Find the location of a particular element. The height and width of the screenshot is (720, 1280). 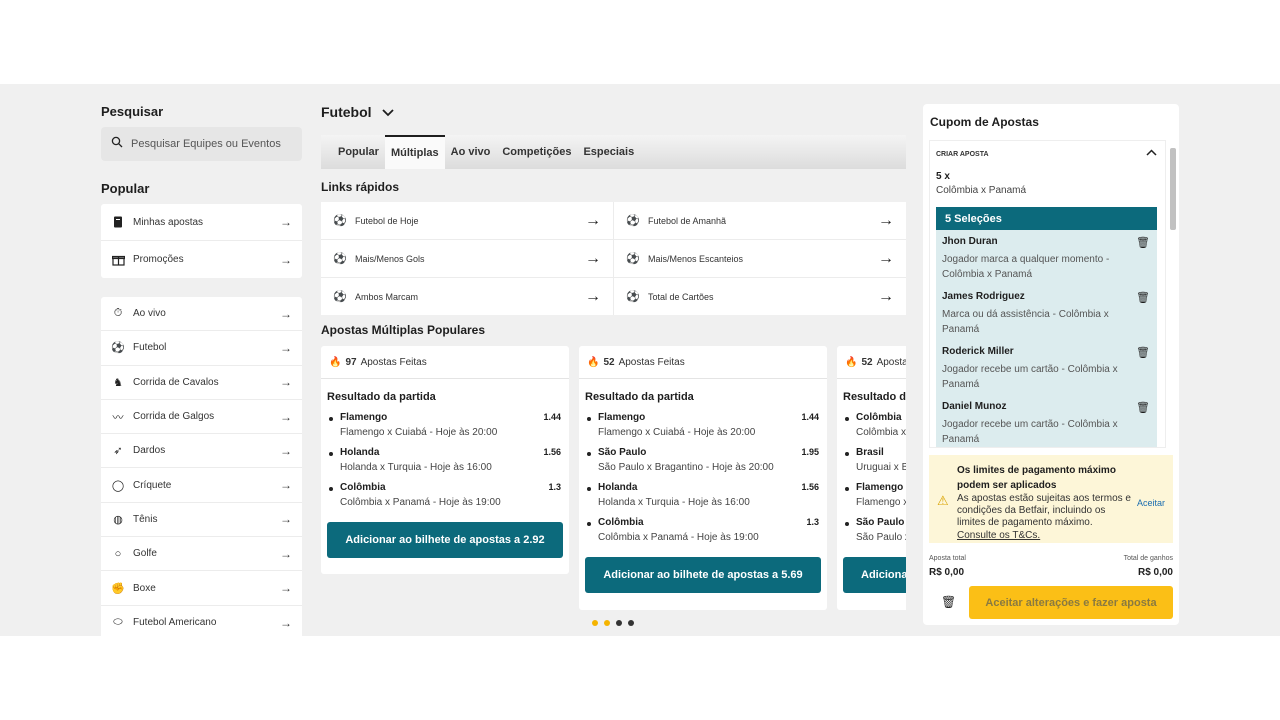

selection-event: Colômbia x Panamá is located at coordinates (881, 432).